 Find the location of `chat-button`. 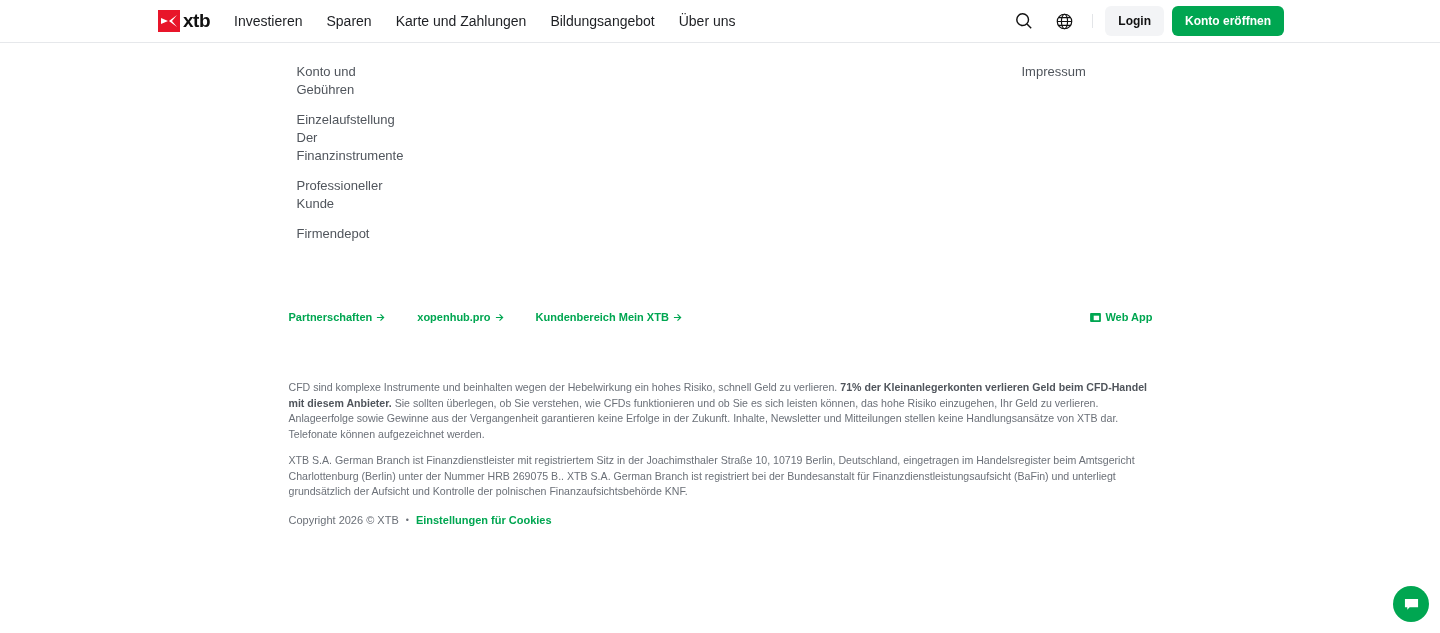

chat-button is located at coordinates (1411, 604).